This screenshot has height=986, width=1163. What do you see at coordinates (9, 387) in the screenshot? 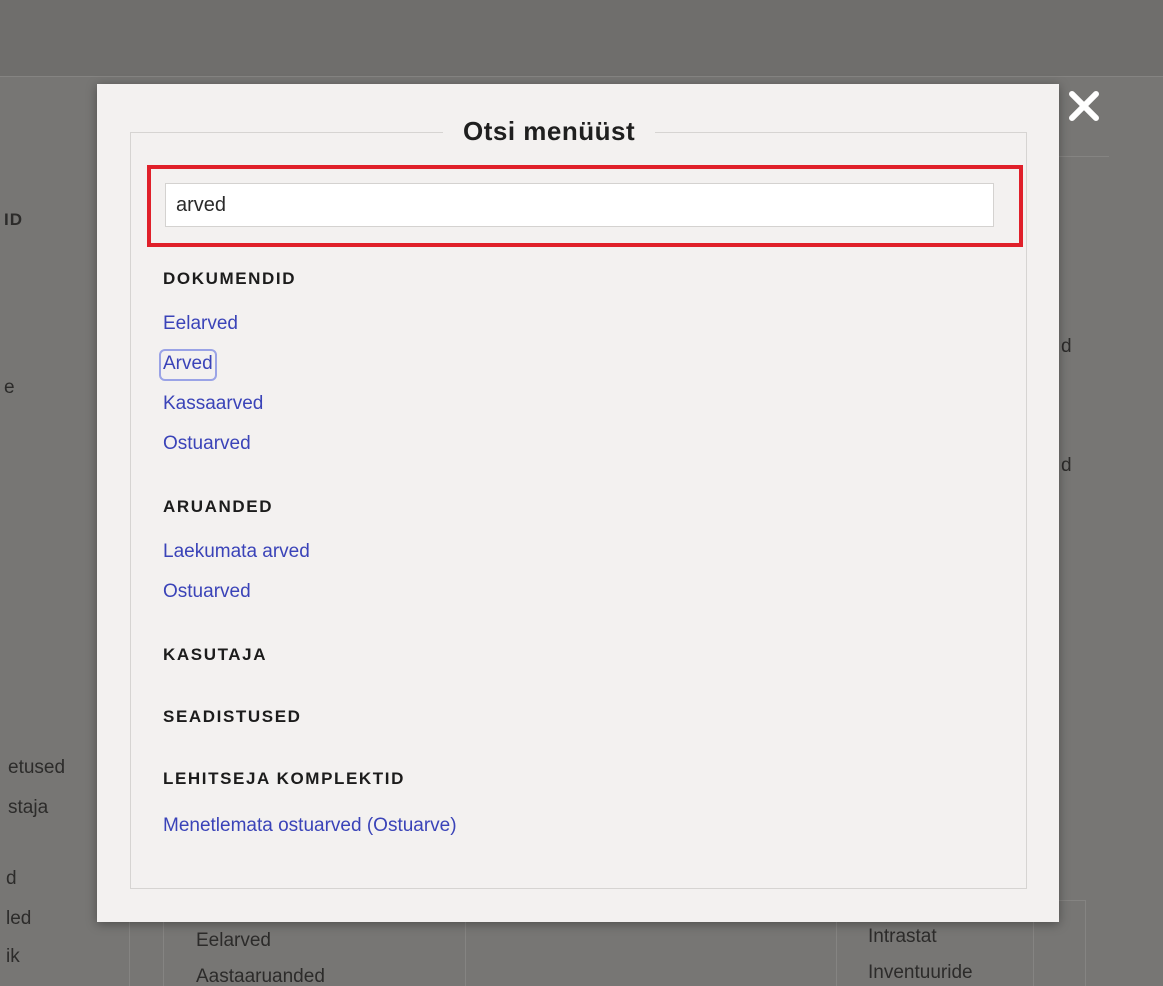
I see `background-text-fragment: e` at bounding box center [9, 387].